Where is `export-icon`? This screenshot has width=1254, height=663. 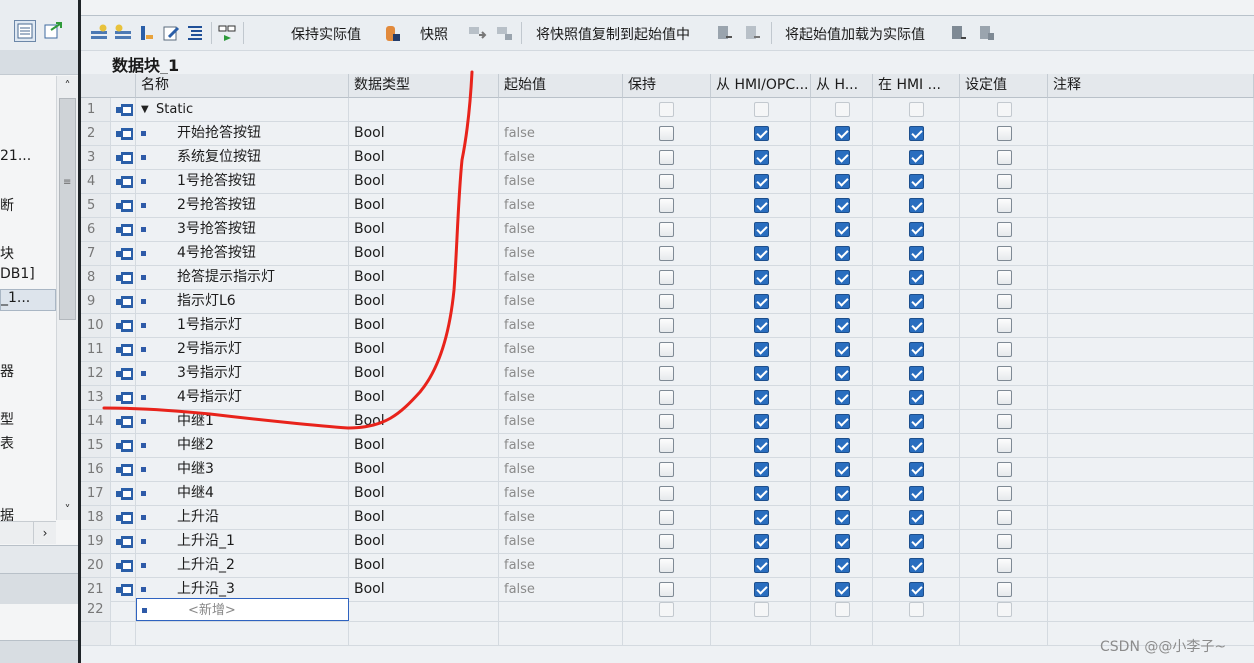
export-icon is located at coordinates (53, 31).